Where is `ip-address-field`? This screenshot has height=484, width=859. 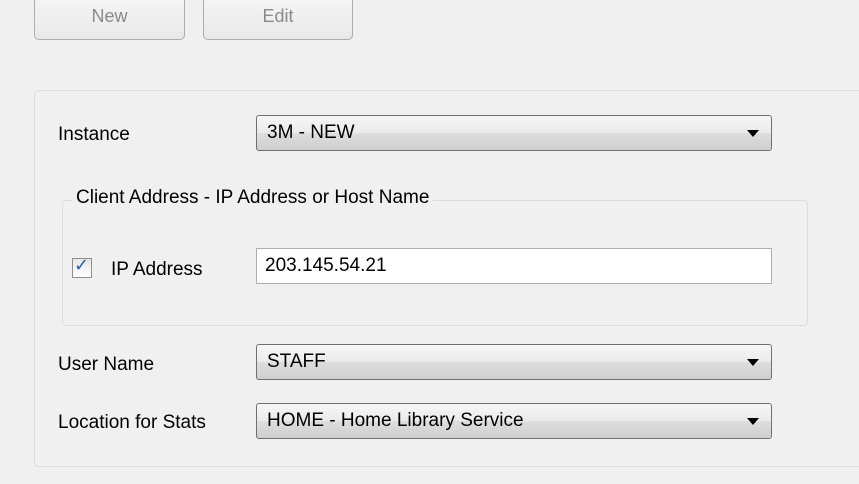
ip-address-field is located at coordinates (514, 266).